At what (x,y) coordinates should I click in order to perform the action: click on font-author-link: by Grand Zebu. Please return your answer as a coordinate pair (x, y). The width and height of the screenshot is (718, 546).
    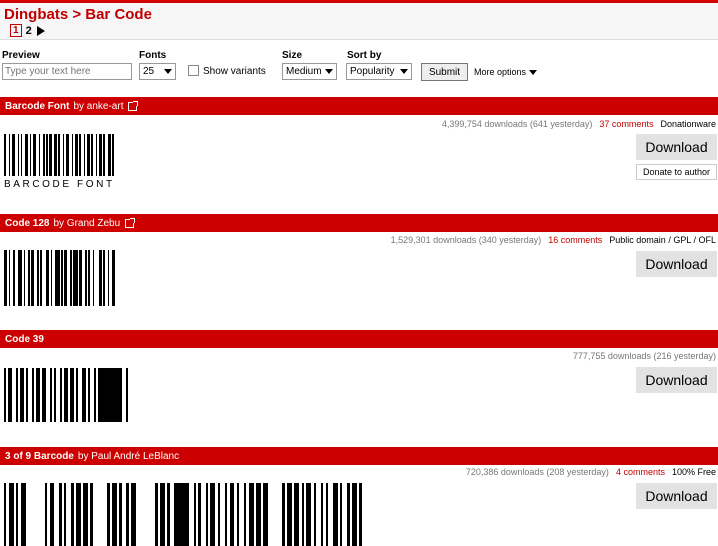
    Looking at the image, I should click on (86, 223).